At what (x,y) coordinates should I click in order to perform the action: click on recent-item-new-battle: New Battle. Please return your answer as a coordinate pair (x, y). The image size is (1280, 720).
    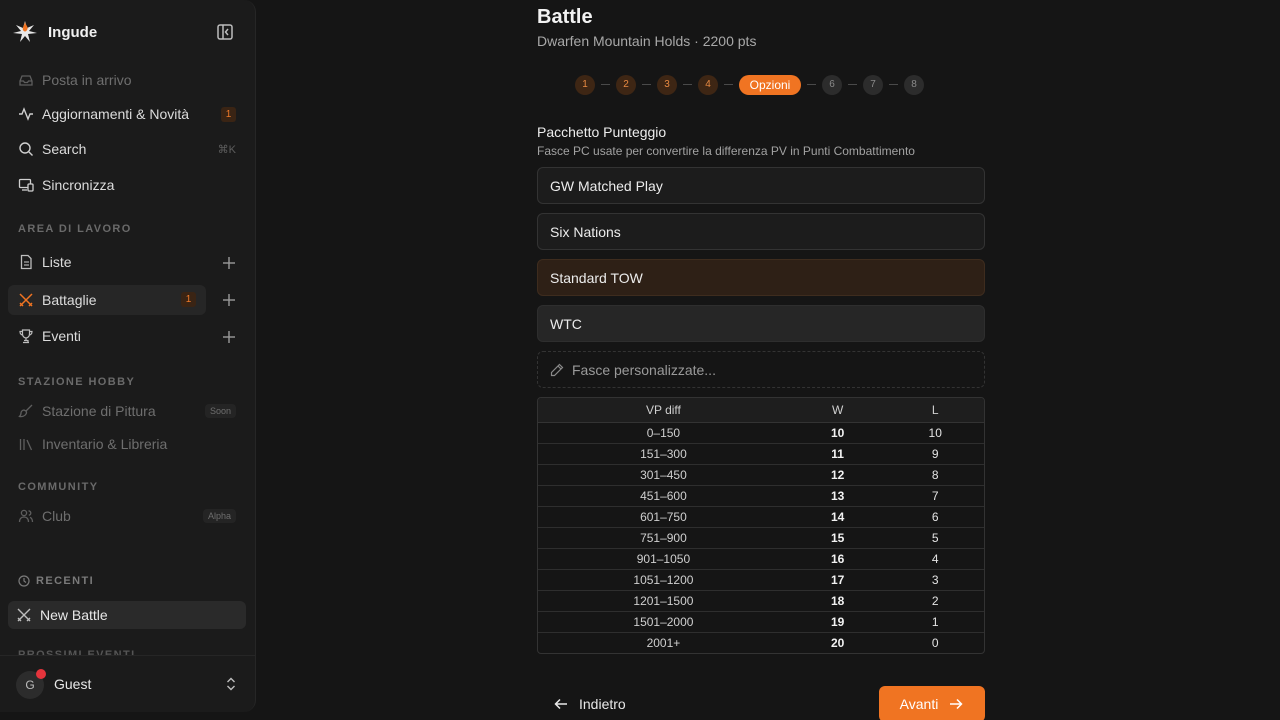
    Looking at the image, I should click on (127, 615).